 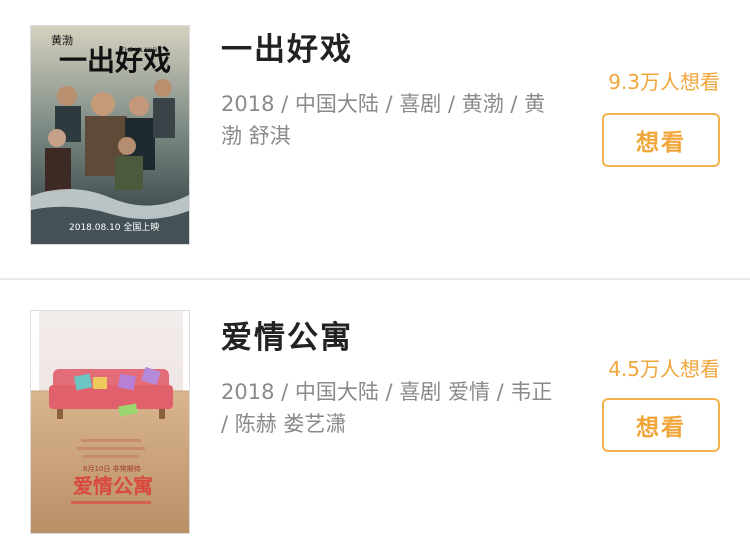 I want to click on movie-title: 爱情公寓, so click(x=287, y=334).